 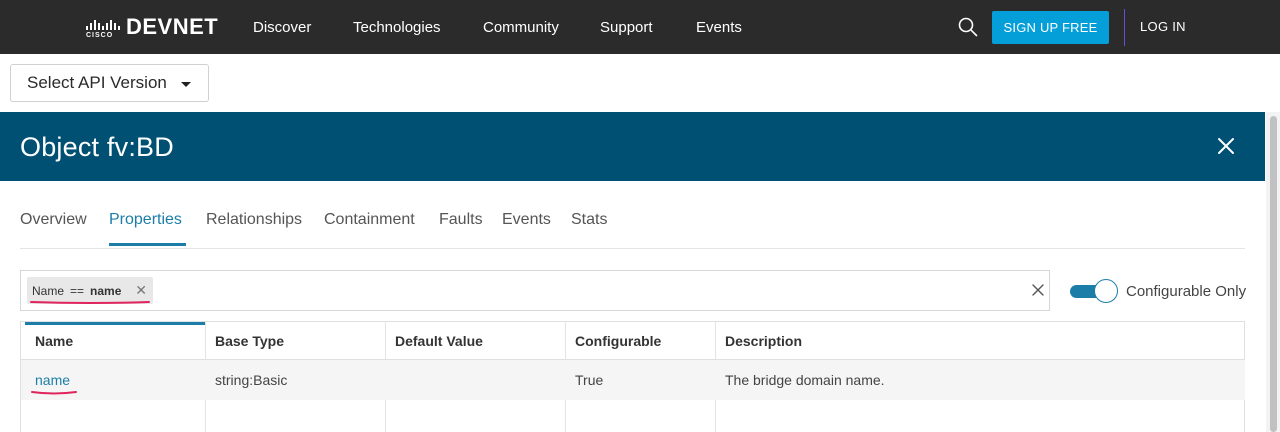 I want to click on chip-remove-icon: ✕, so click(x=141, y=290).